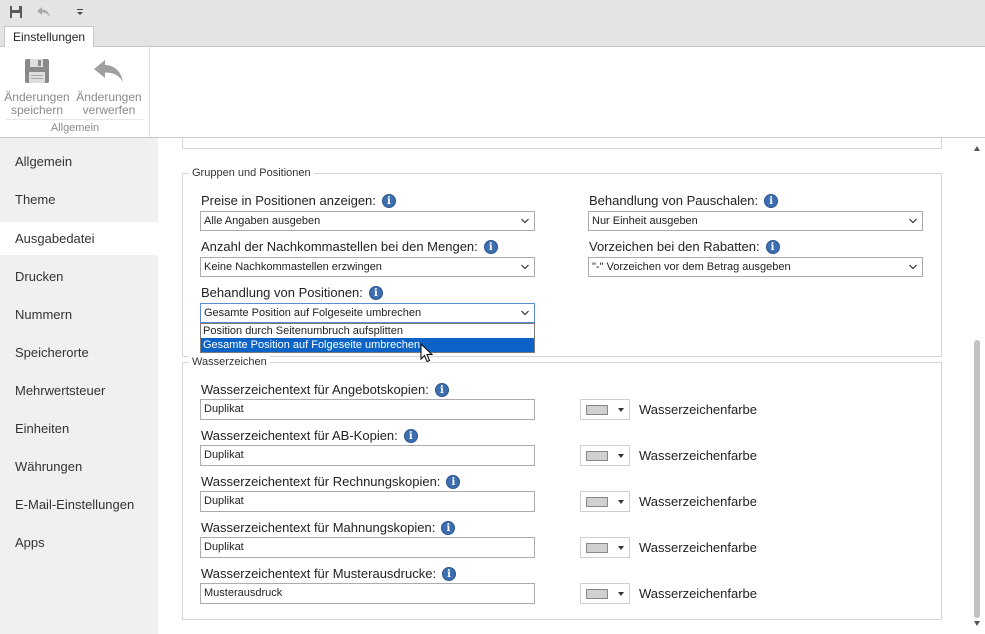 Image resolution: width=985 pixels, height=634 pixels. I want to click on color-picker-rechnung, so click(605, 501).